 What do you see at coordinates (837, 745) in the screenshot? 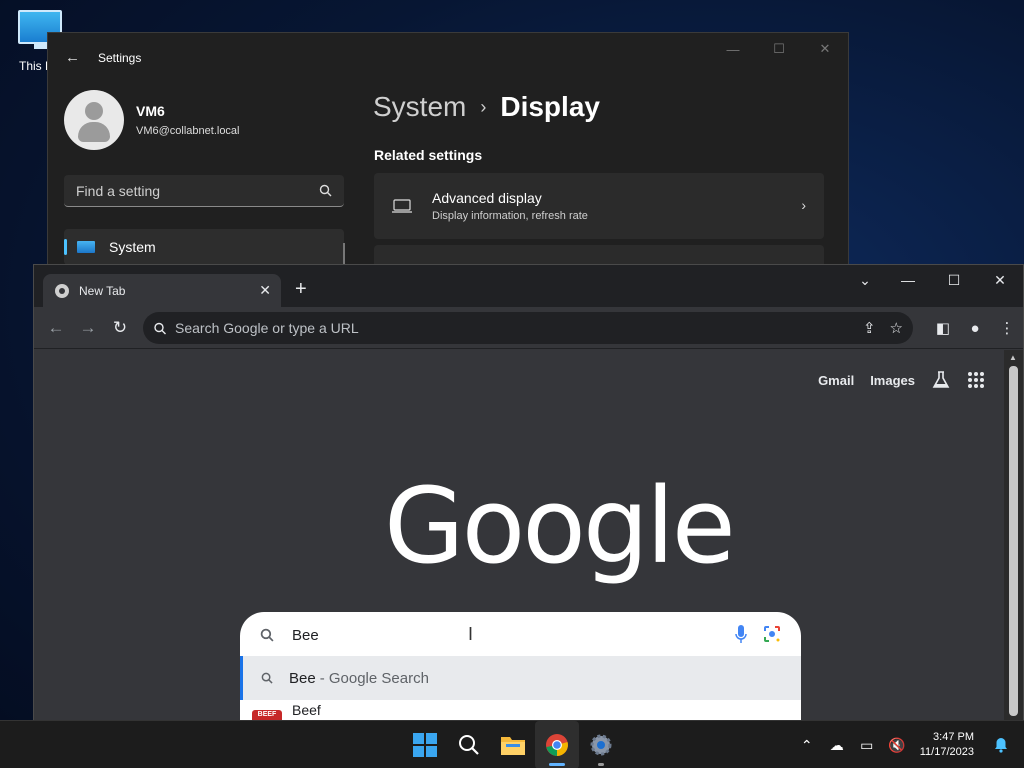
I see `onedrive-cloud-icon: ☁` at bounding box center [837, 745].